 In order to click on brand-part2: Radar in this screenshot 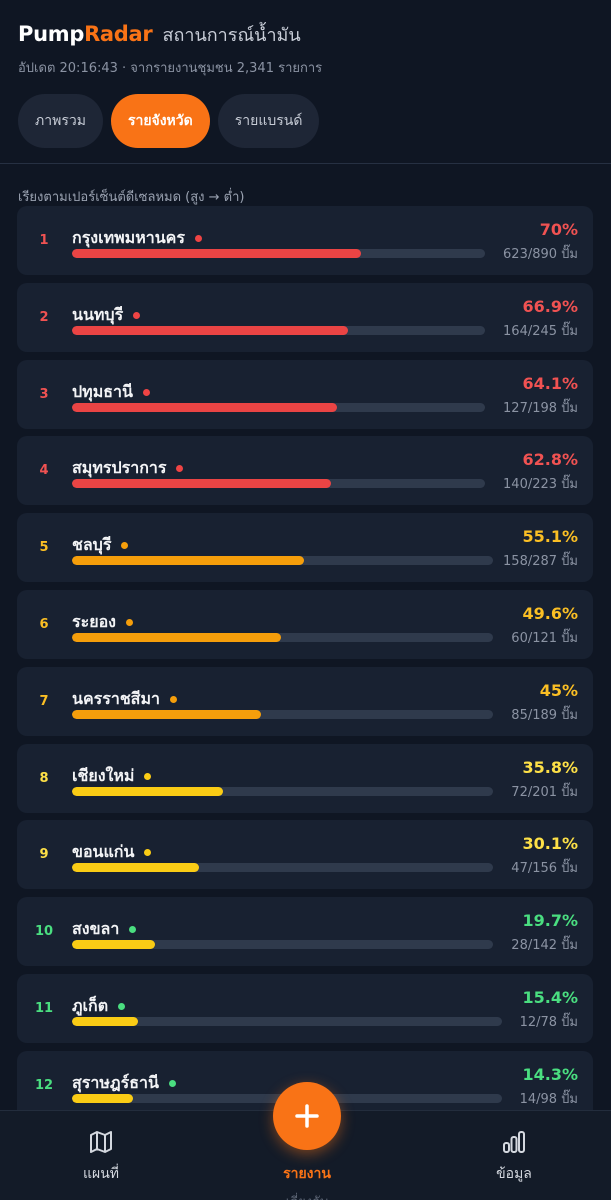, I will do `click(118, 34)`.